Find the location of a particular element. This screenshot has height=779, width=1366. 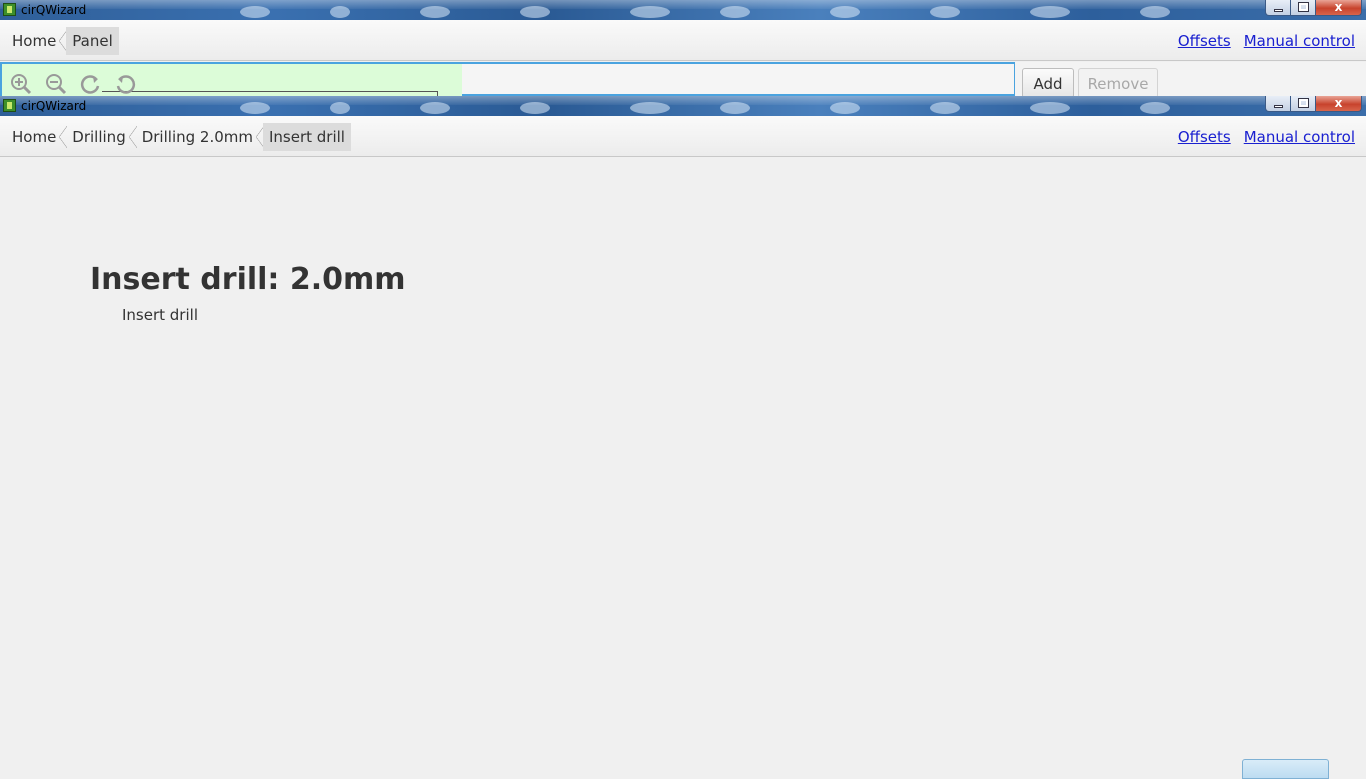

rotate-clockwise-icon is located at coordinates (91, 84).